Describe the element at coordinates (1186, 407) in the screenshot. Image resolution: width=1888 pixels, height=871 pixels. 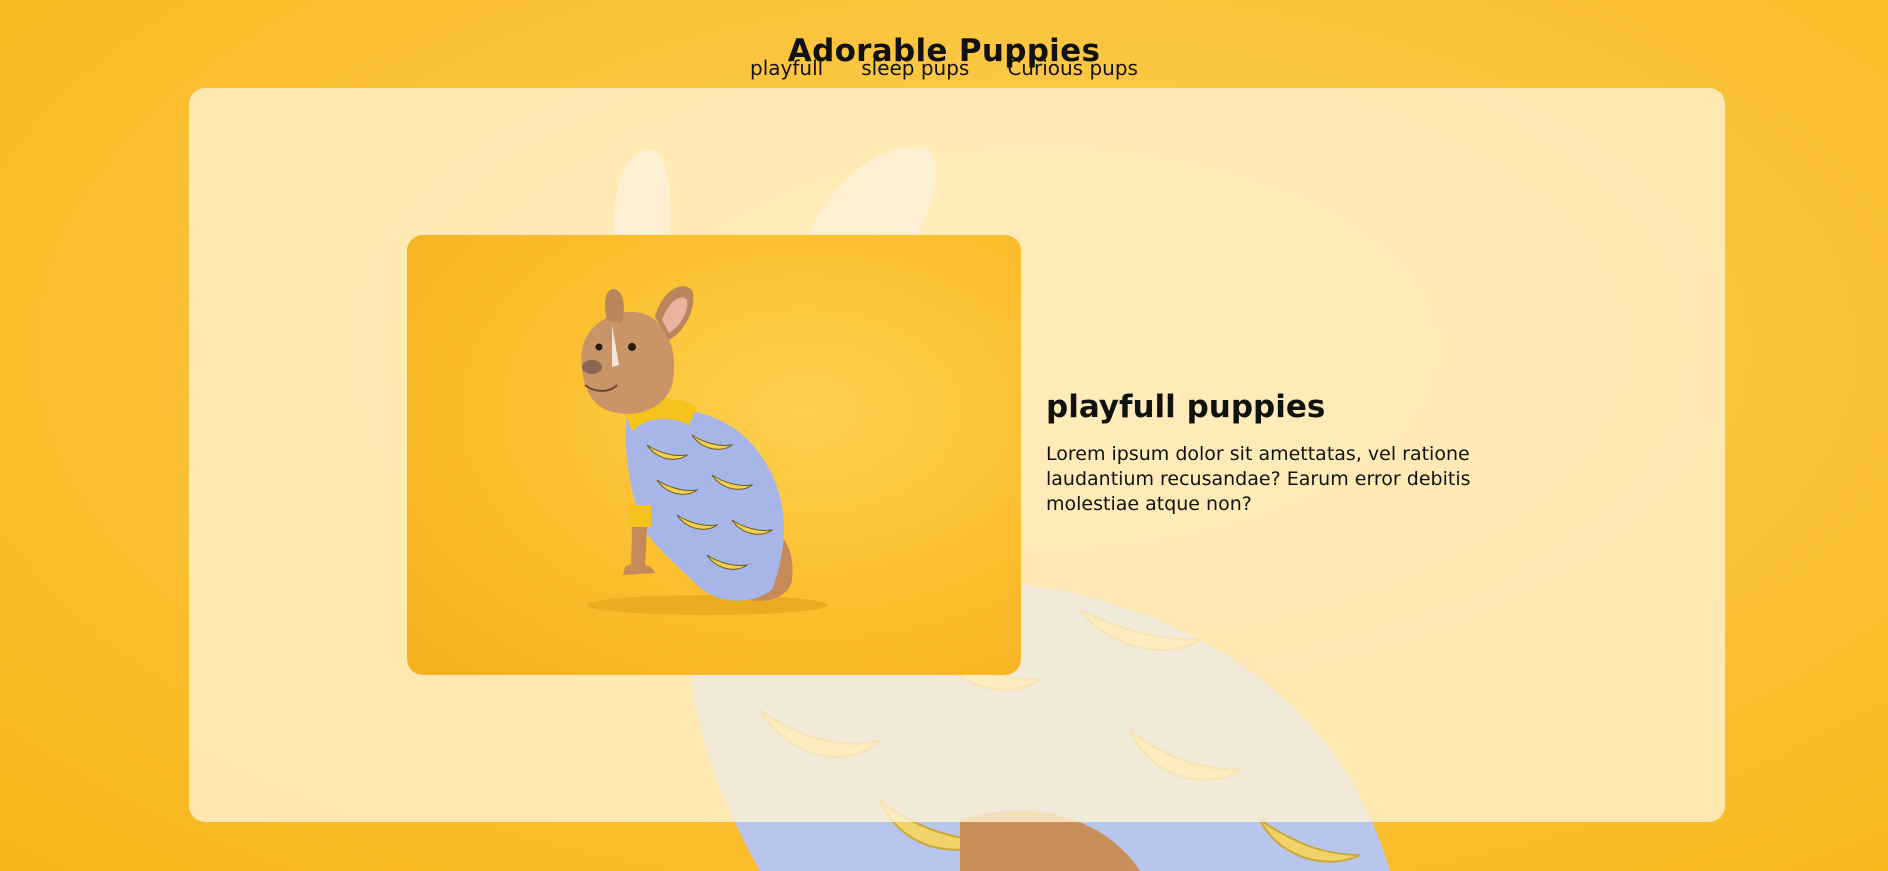
I see `card-heading: playfull puppies` at that location.